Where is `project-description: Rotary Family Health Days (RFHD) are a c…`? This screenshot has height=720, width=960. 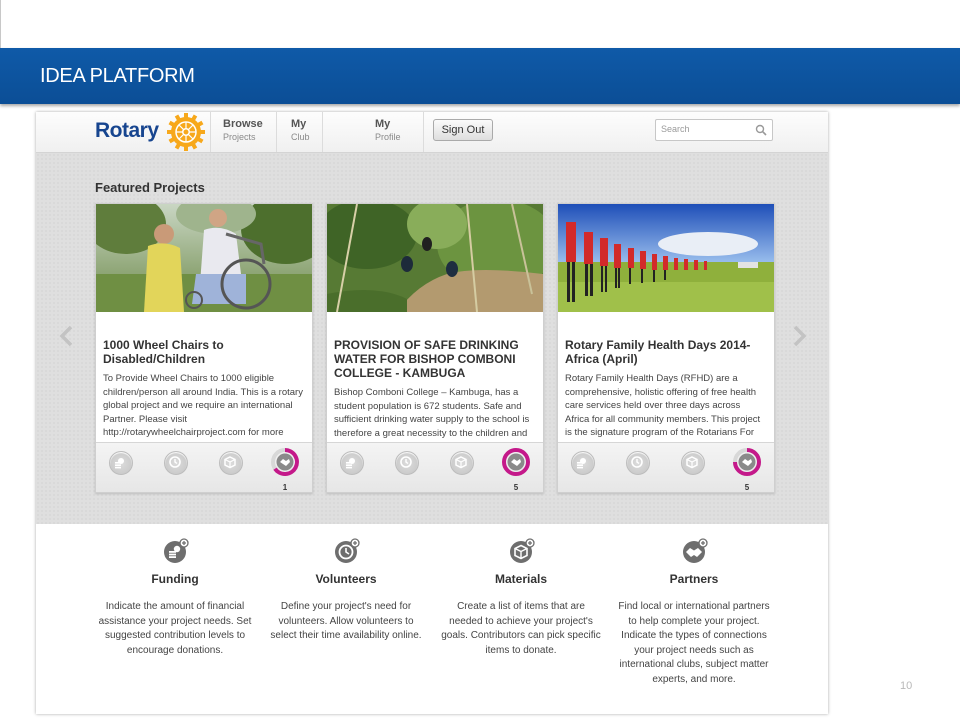
project-description: Rotary Family Health Days (RFHD) are a c… is located at coordinates (663, 407).